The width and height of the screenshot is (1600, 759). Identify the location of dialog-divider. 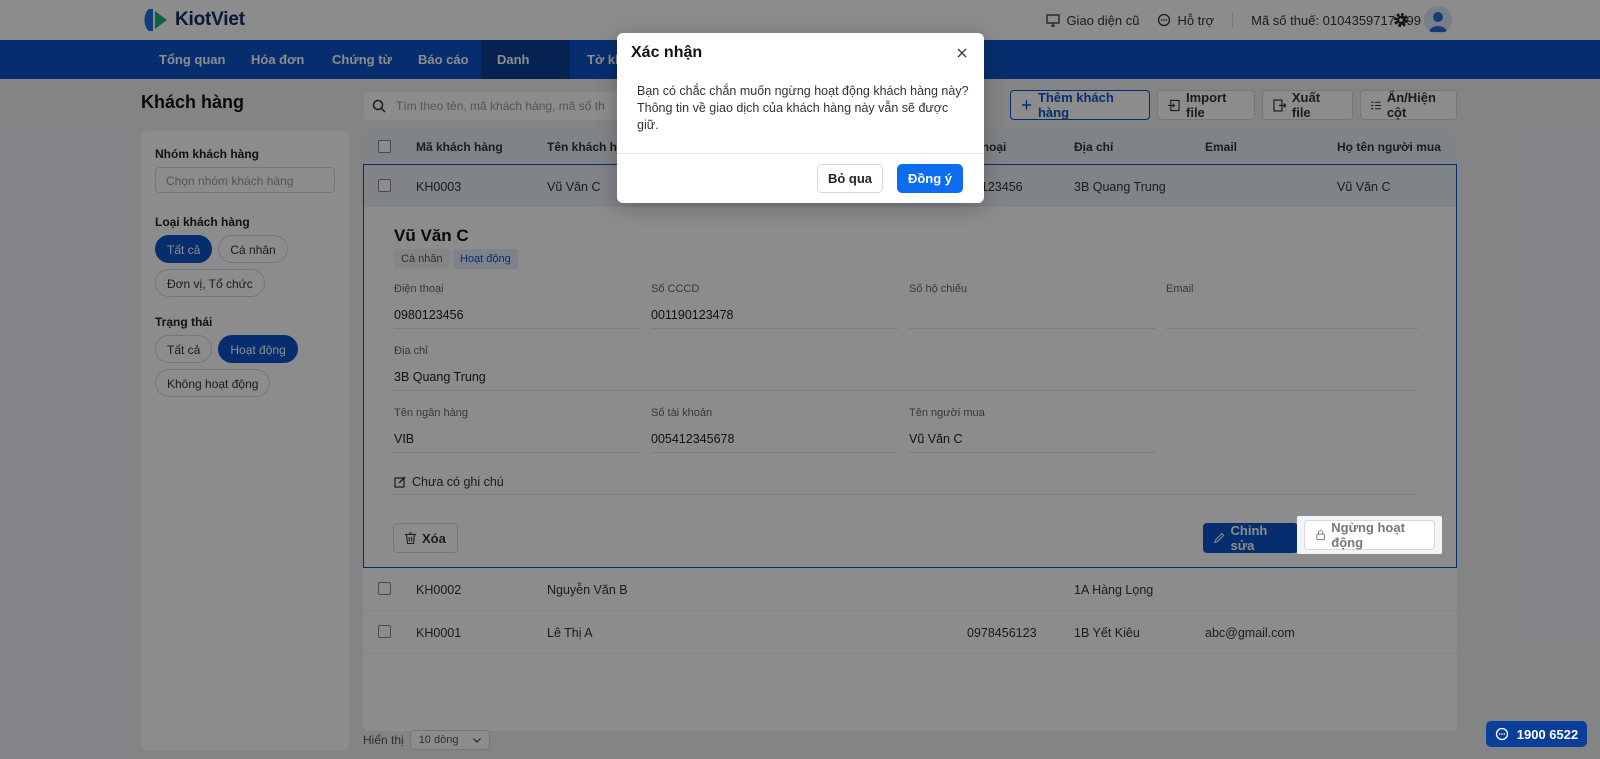
(800, 153).